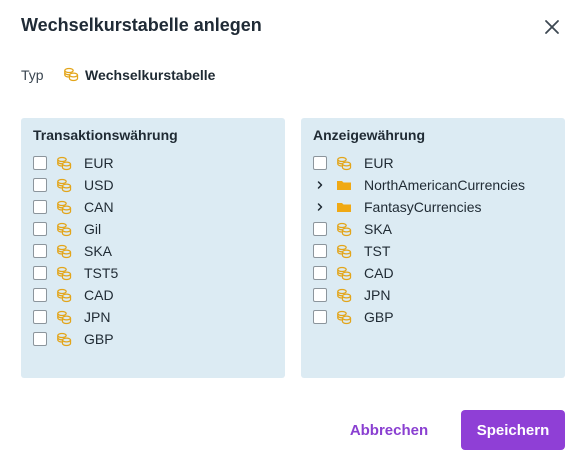 The image size is (586, 464). I want to click on list-item: TST, so click(435, 251).